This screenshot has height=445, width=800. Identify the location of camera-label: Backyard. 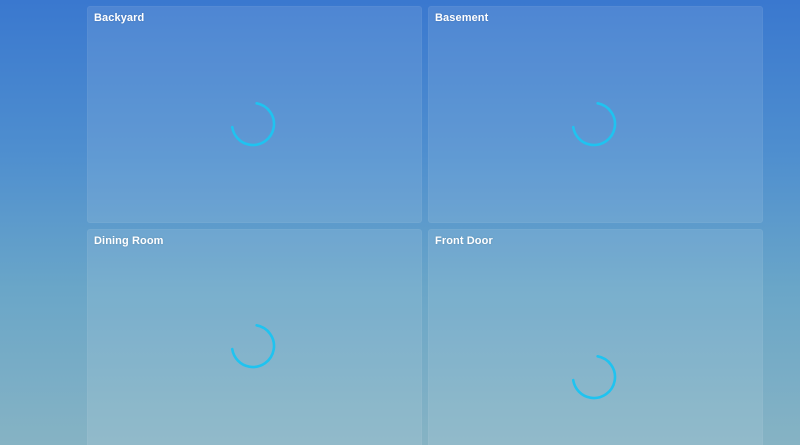
(119, 18).